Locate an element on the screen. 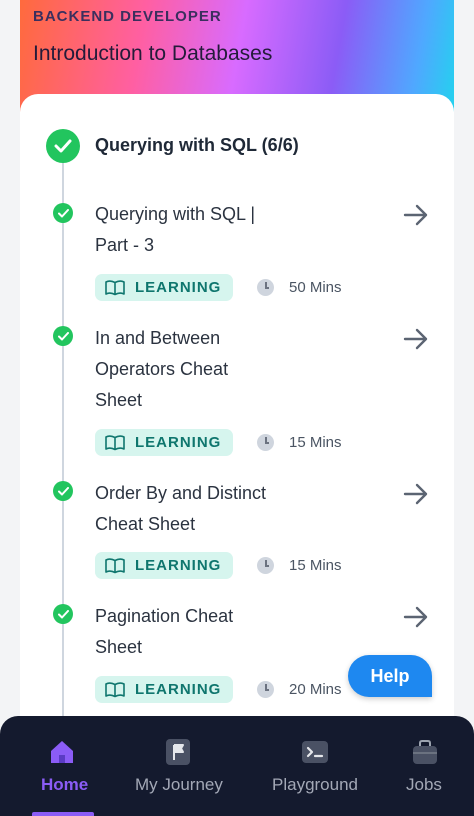 This screenshot has height=816, width=474. terminal-icon is located at coordinates (315, 752).